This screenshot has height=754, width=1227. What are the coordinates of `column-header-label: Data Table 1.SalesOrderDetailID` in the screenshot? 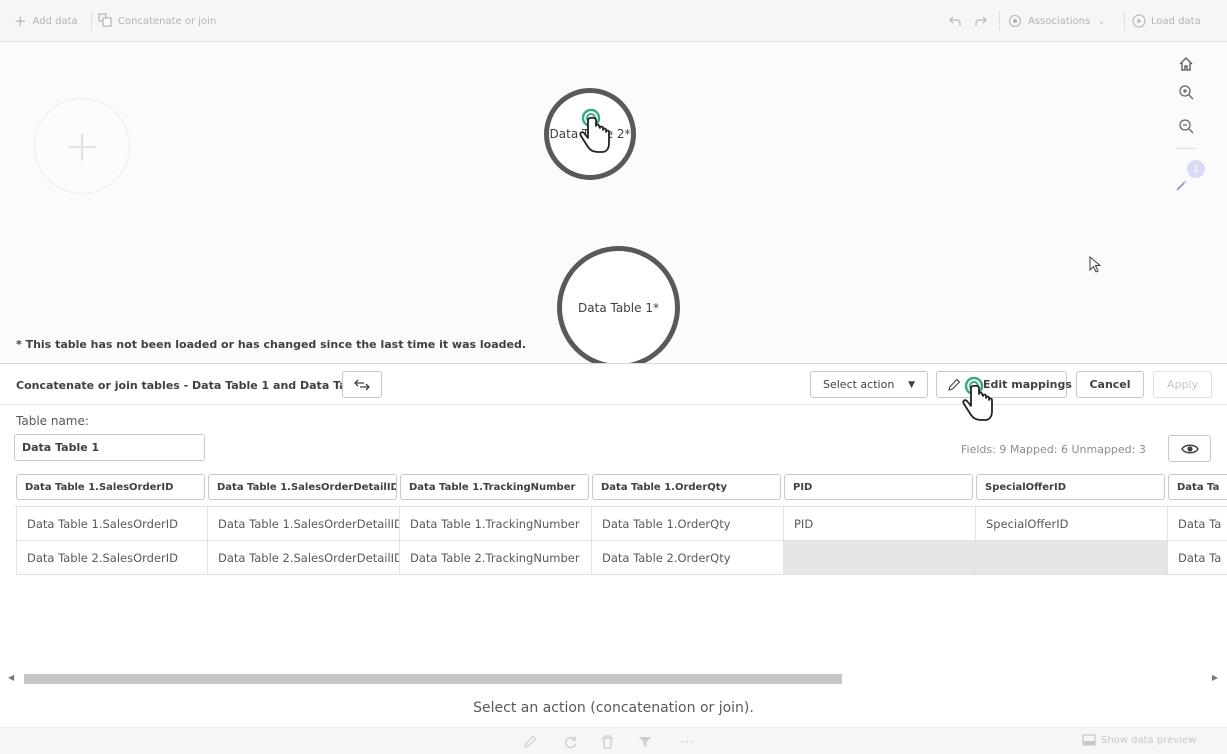 It's located at (307, 487).